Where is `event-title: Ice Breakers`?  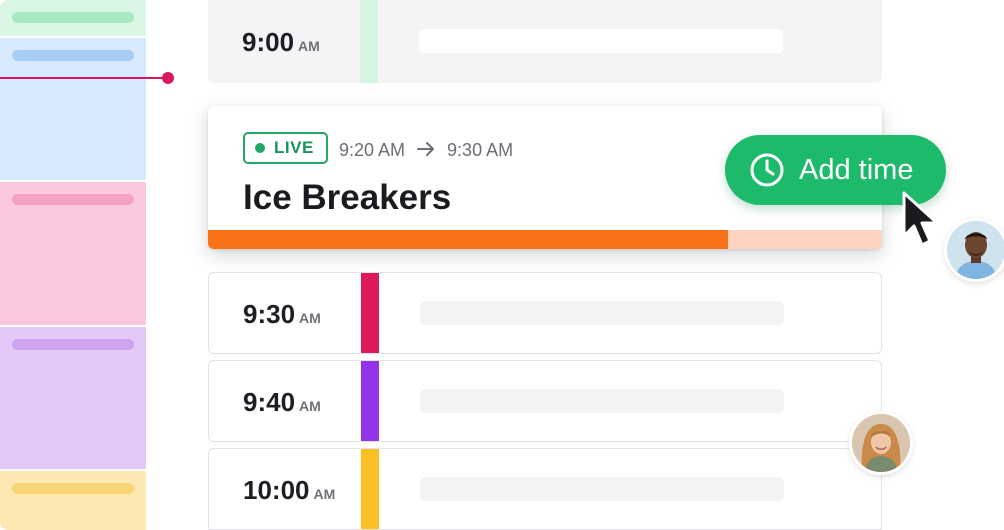
event-title: Ice Breakers is located at coordinates (347, 197).